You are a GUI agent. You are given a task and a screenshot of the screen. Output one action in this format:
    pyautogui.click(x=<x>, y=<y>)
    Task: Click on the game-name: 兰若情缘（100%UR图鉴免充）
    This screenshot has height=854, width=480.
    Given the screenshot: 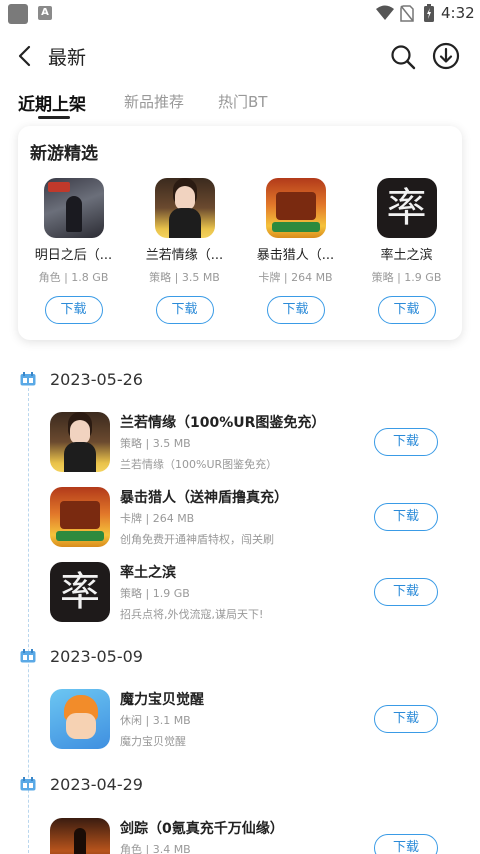 What is the action you would take?
    pyautogui.click(x=223, y=423)
    